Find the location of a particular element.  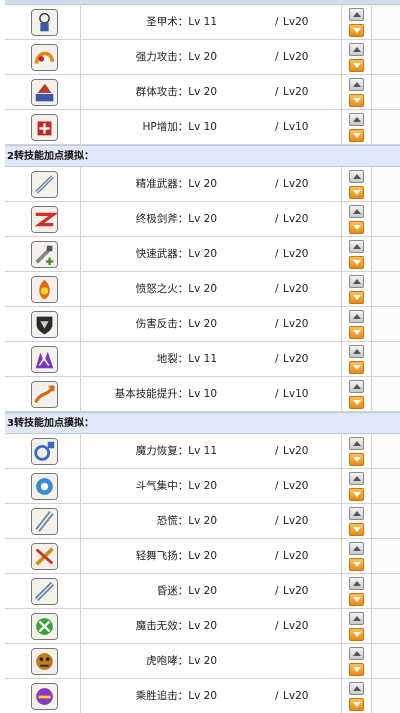

skill-row: 基本技能提升：Lv 10 / Lv10 is located at coordinates (202, 394).